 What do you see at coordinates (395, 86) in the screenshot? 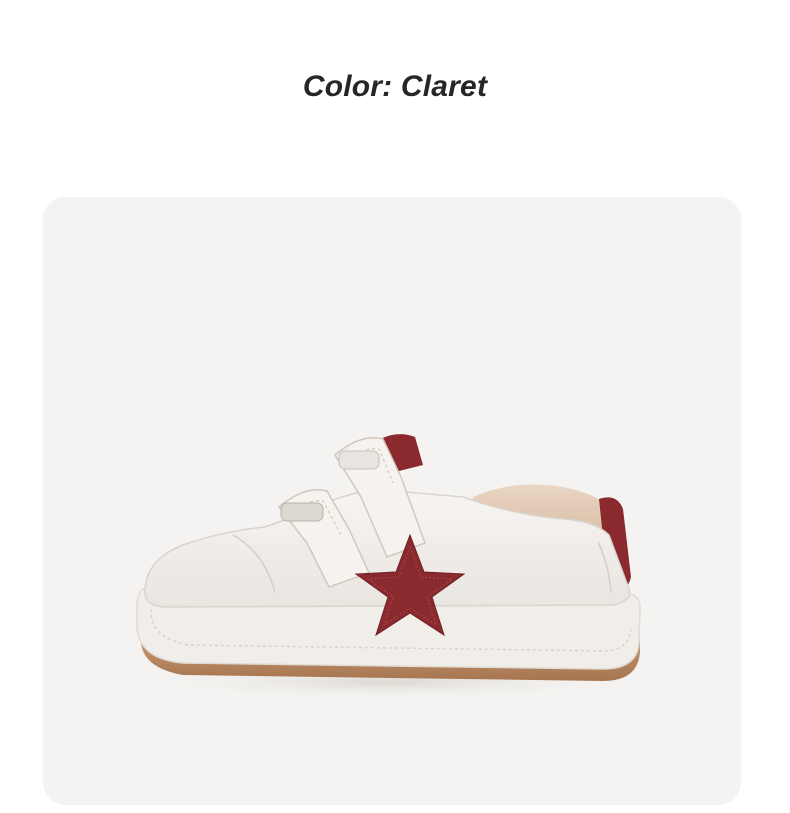
I see `color-heading: Color: Claret` at bounding box center [395, 86].